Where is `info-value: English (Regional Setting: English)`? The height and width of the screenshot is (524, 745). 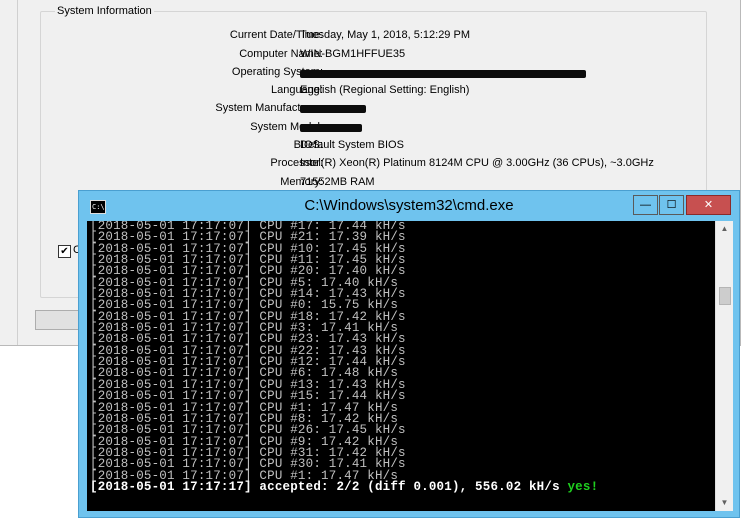
info-value: English (Regional Setting: English) is located at coordinates (385, 90).